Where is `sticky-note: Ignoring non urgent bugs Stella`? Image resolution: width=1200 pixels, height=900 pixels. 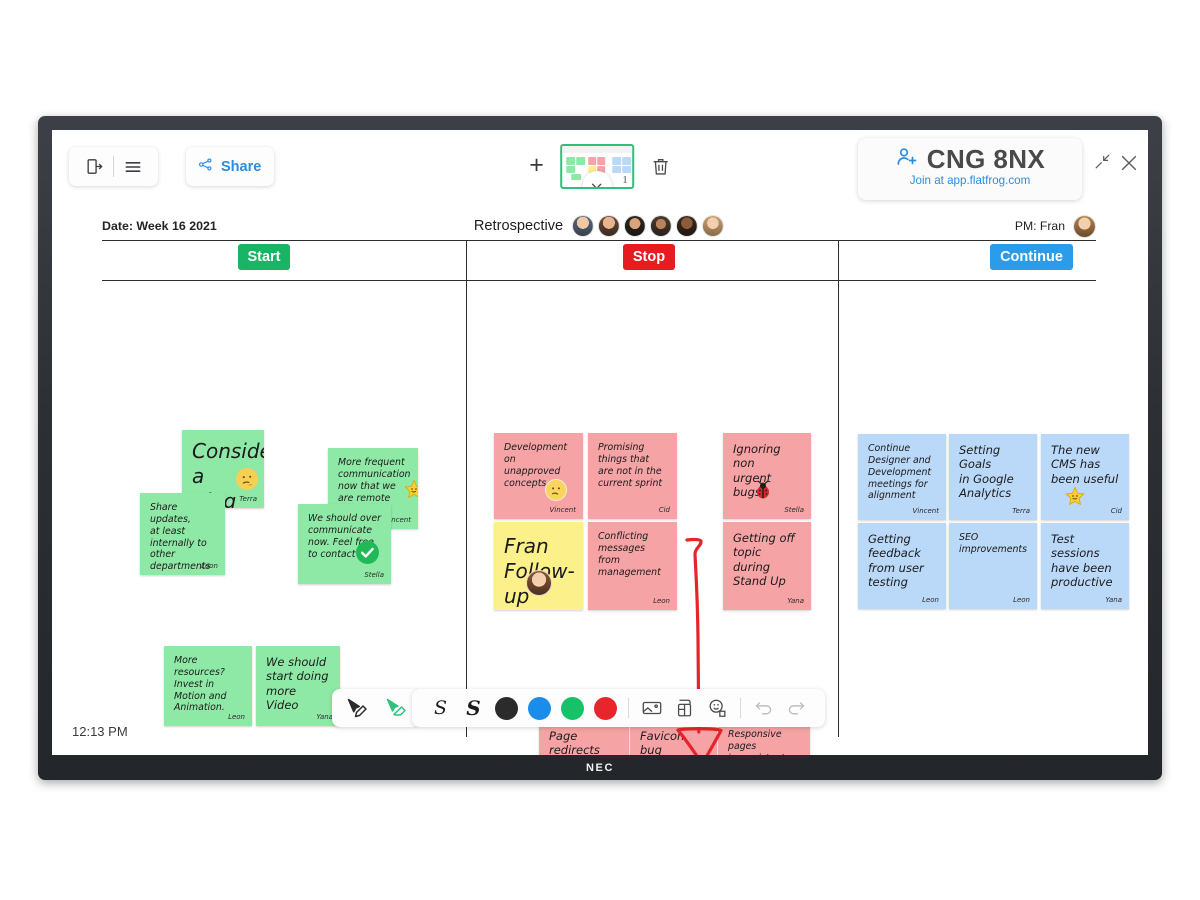
sticky-note: Ignoring non urgent bugs Stella is located at coordinates (767, 476).